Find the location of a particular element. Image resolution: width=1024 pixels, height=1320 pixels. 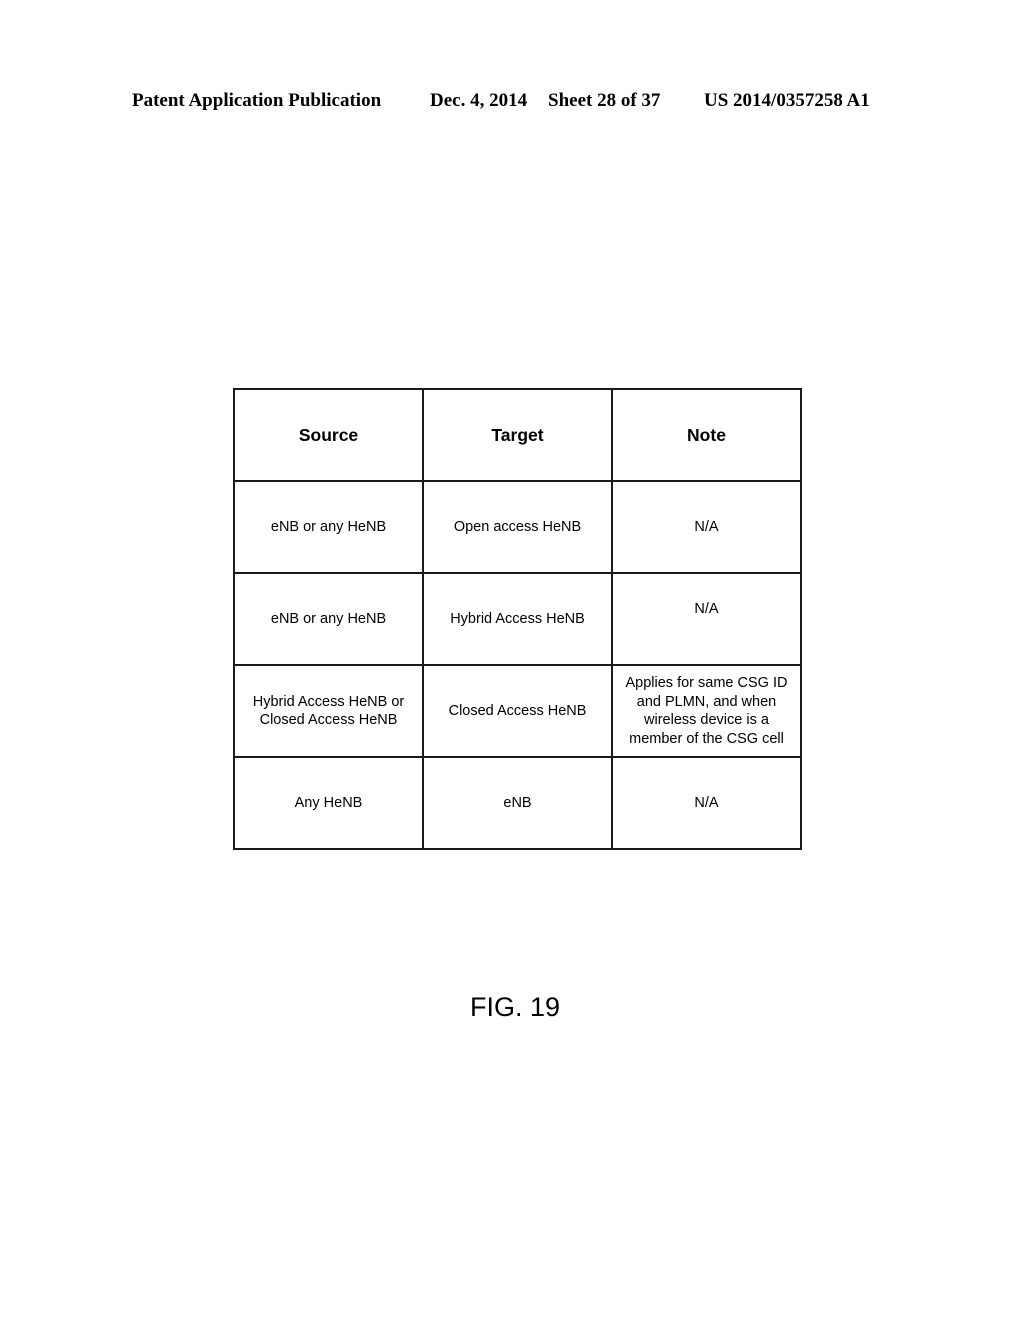

cell-note-text: N/A is located at coordinates (706, 608).